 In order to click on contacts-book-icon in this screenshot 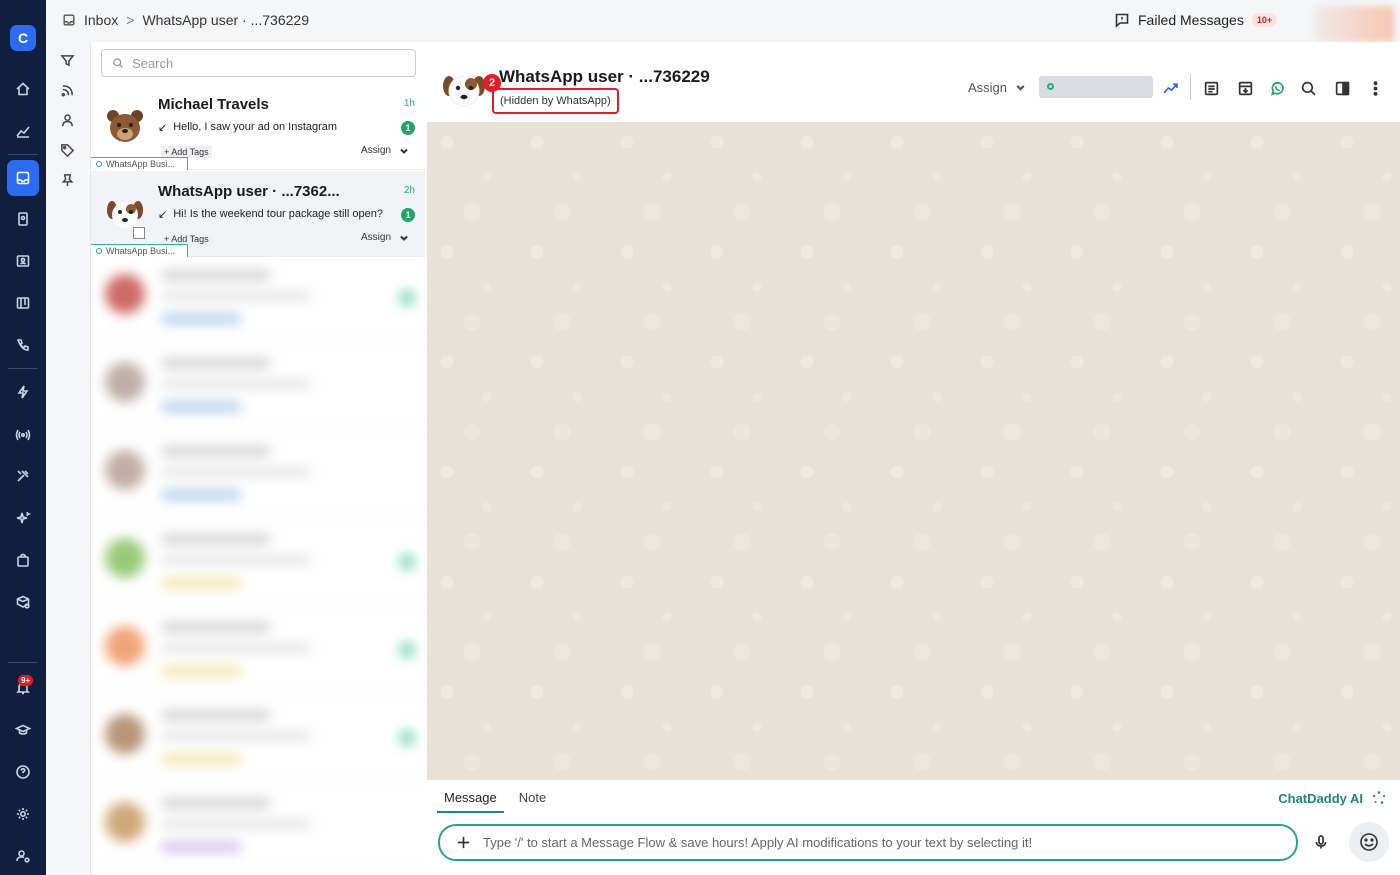, I will do `click(23, 219)`.